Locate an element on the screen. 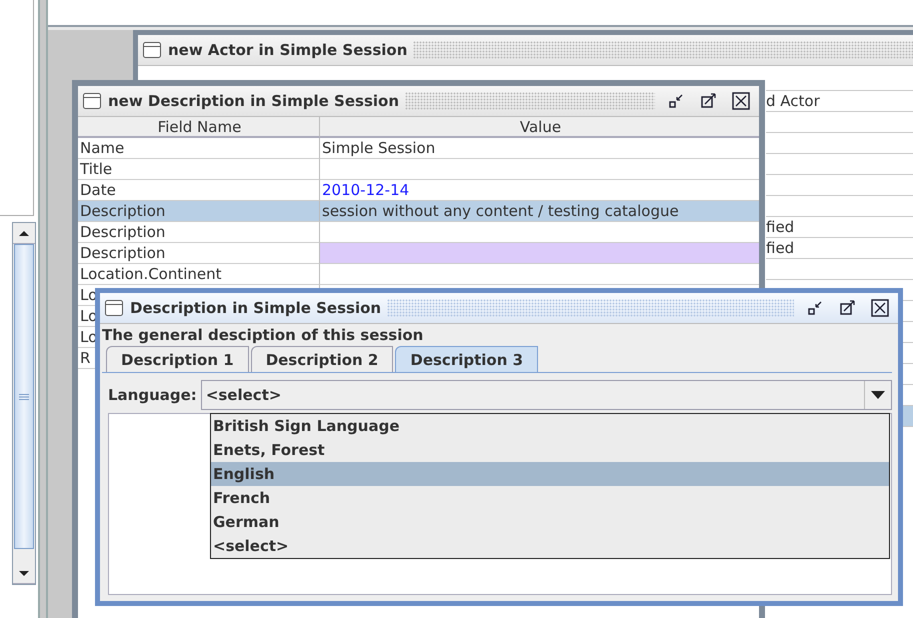  dropdown-option: French is located at coordinates (550, 498).